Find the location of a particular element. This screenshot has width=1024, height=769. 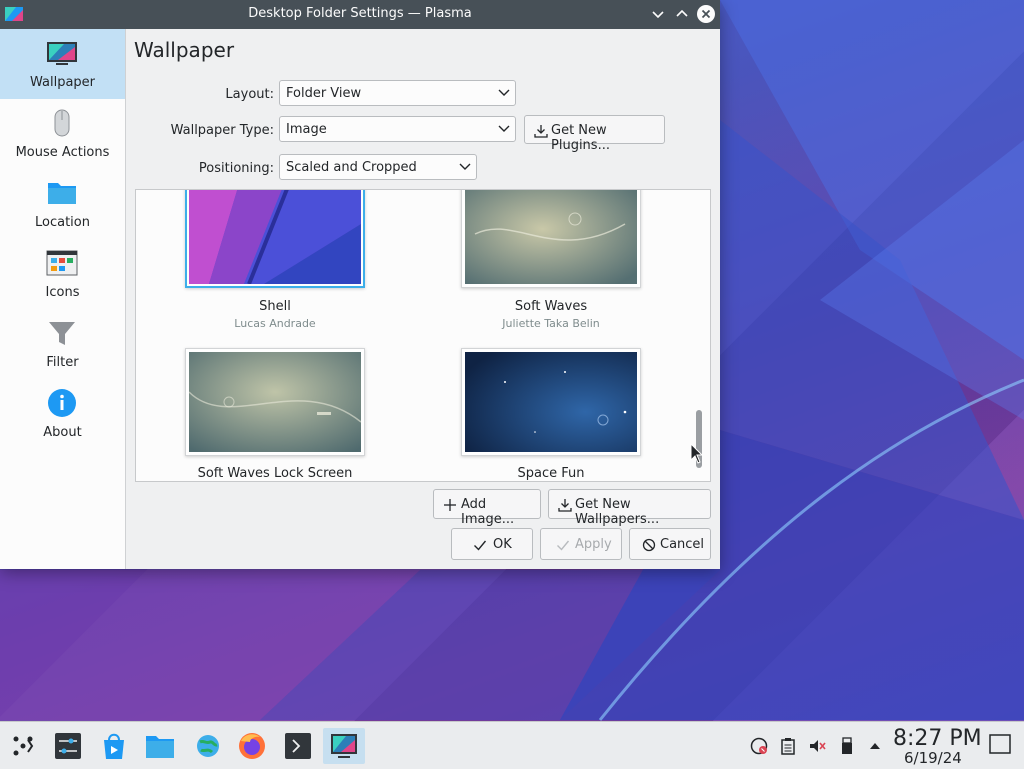

sidebar-item-location: Location is located at coordinates (62, 204).